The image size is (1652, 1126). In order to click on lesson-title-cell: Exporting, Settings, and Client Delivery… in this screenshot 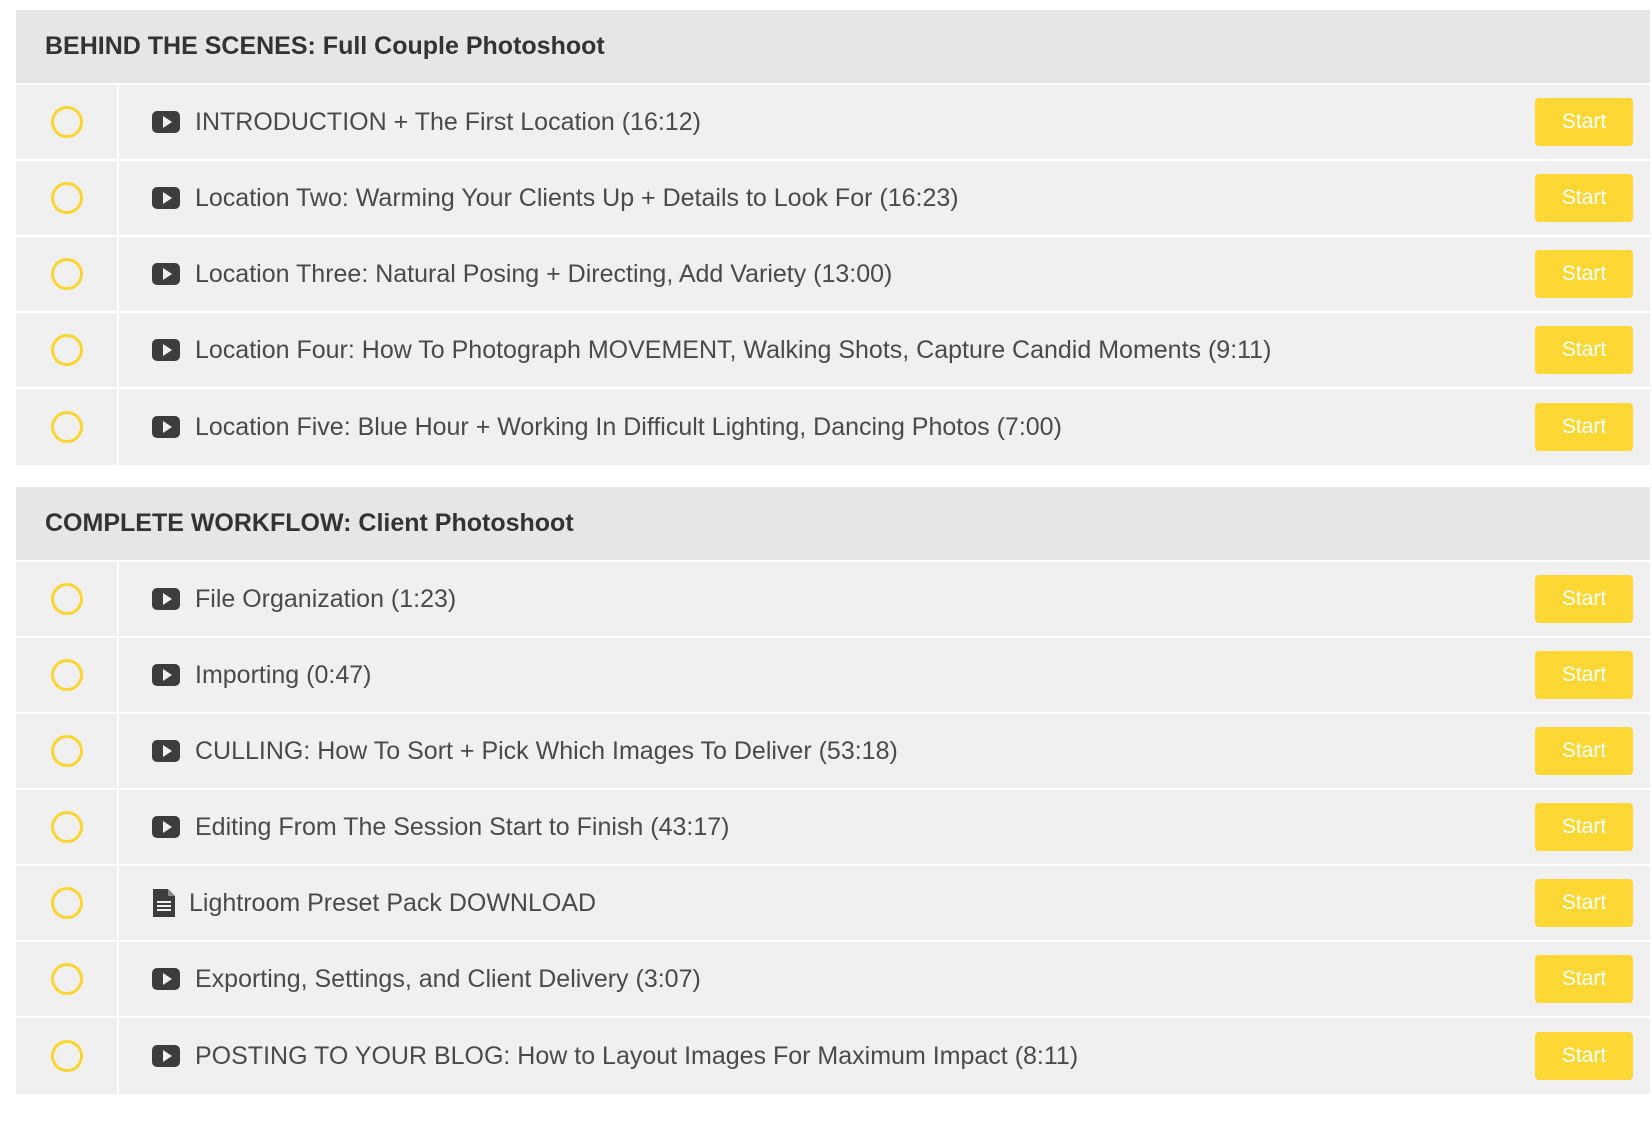, I will do `click(827, 979)`.